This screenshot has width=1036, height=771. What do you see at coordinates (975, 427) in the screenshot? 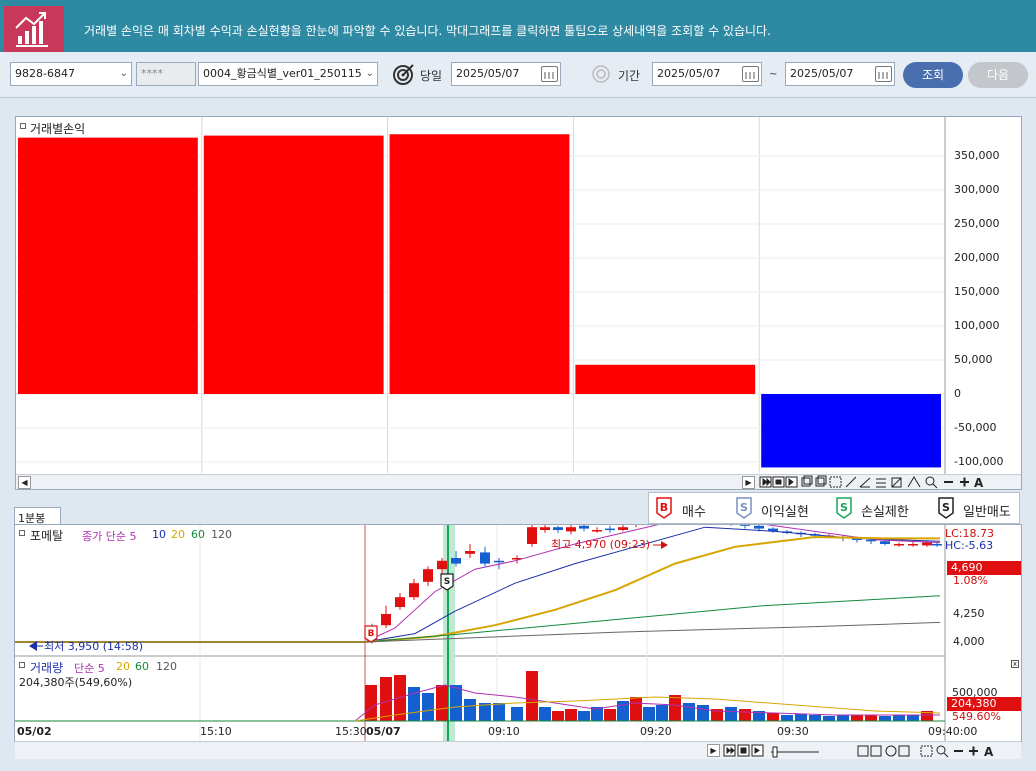
I see `pnl-ytick: -50,000` at bounding box center [975, 427].